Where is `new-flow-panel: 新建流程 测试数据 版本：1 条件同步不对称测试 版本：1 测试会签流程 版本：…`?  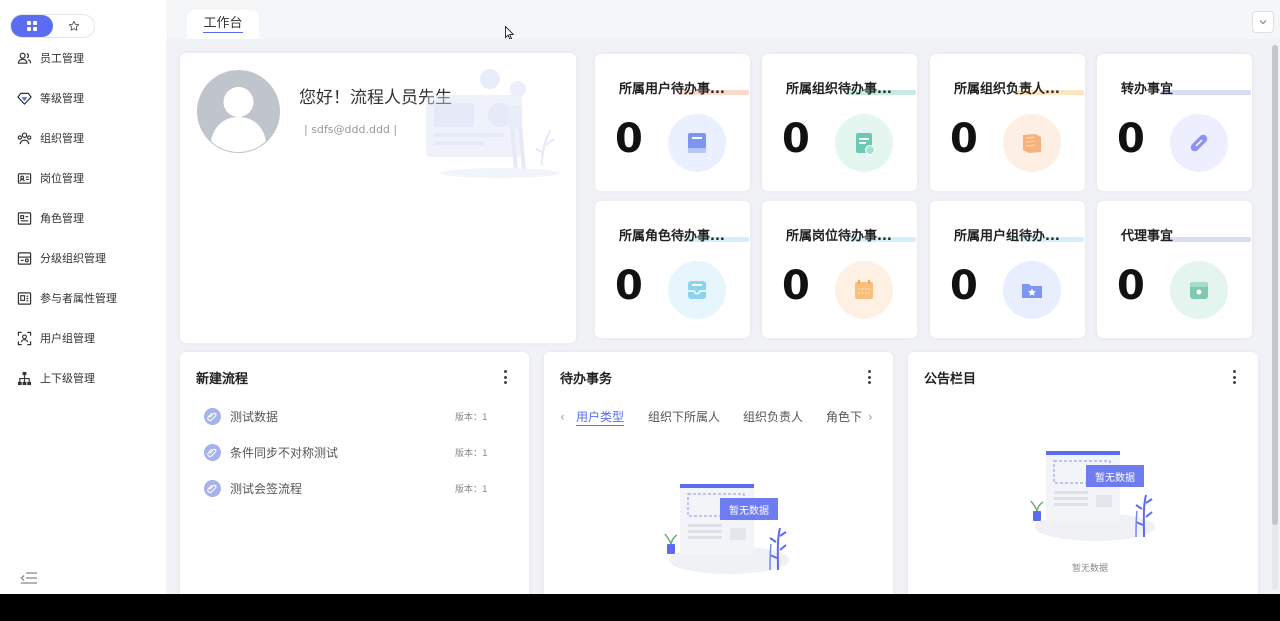 new-flow-panel: 新建流程 测试数据 版本：1 条件同步不对称测试 版本：1 测试会签流程 版本：… is located at coordinates (354, 473).